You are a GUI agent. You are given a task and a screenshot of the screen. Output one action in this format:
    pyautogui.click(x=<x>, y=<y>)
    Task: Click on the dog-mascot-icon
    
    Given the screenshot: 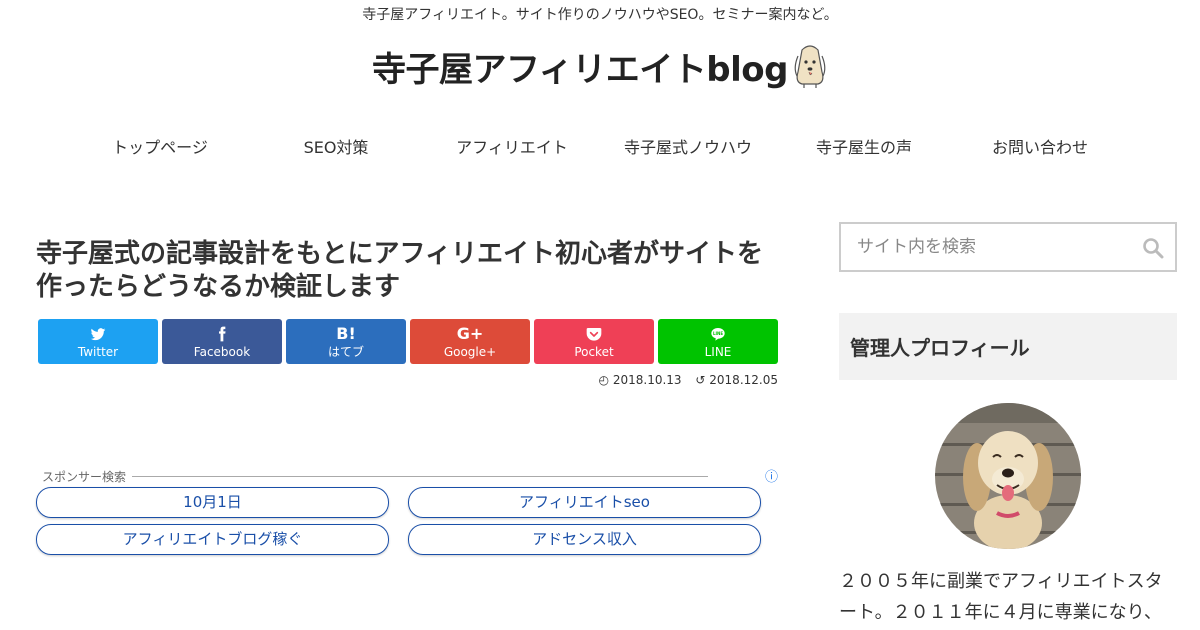 What is the action you would take?
    pyautogui.click(x=810, y=66)
    